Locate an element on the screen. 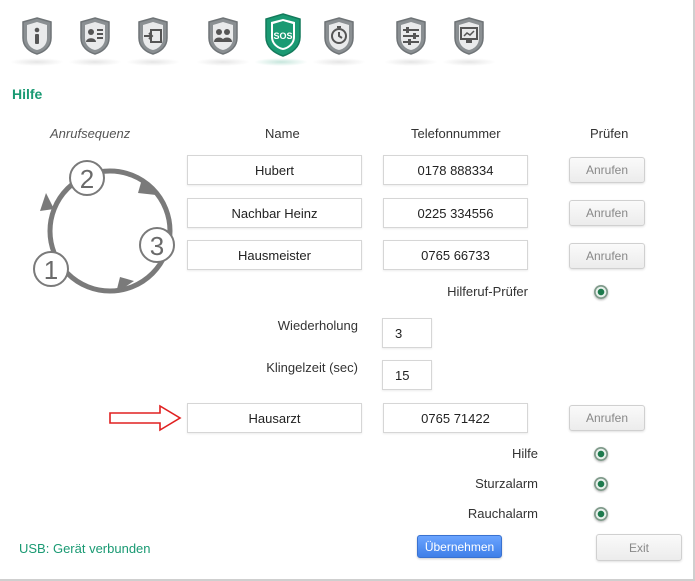  contact-phone-field: 0178 888334 is located at coordinates (455, 170).